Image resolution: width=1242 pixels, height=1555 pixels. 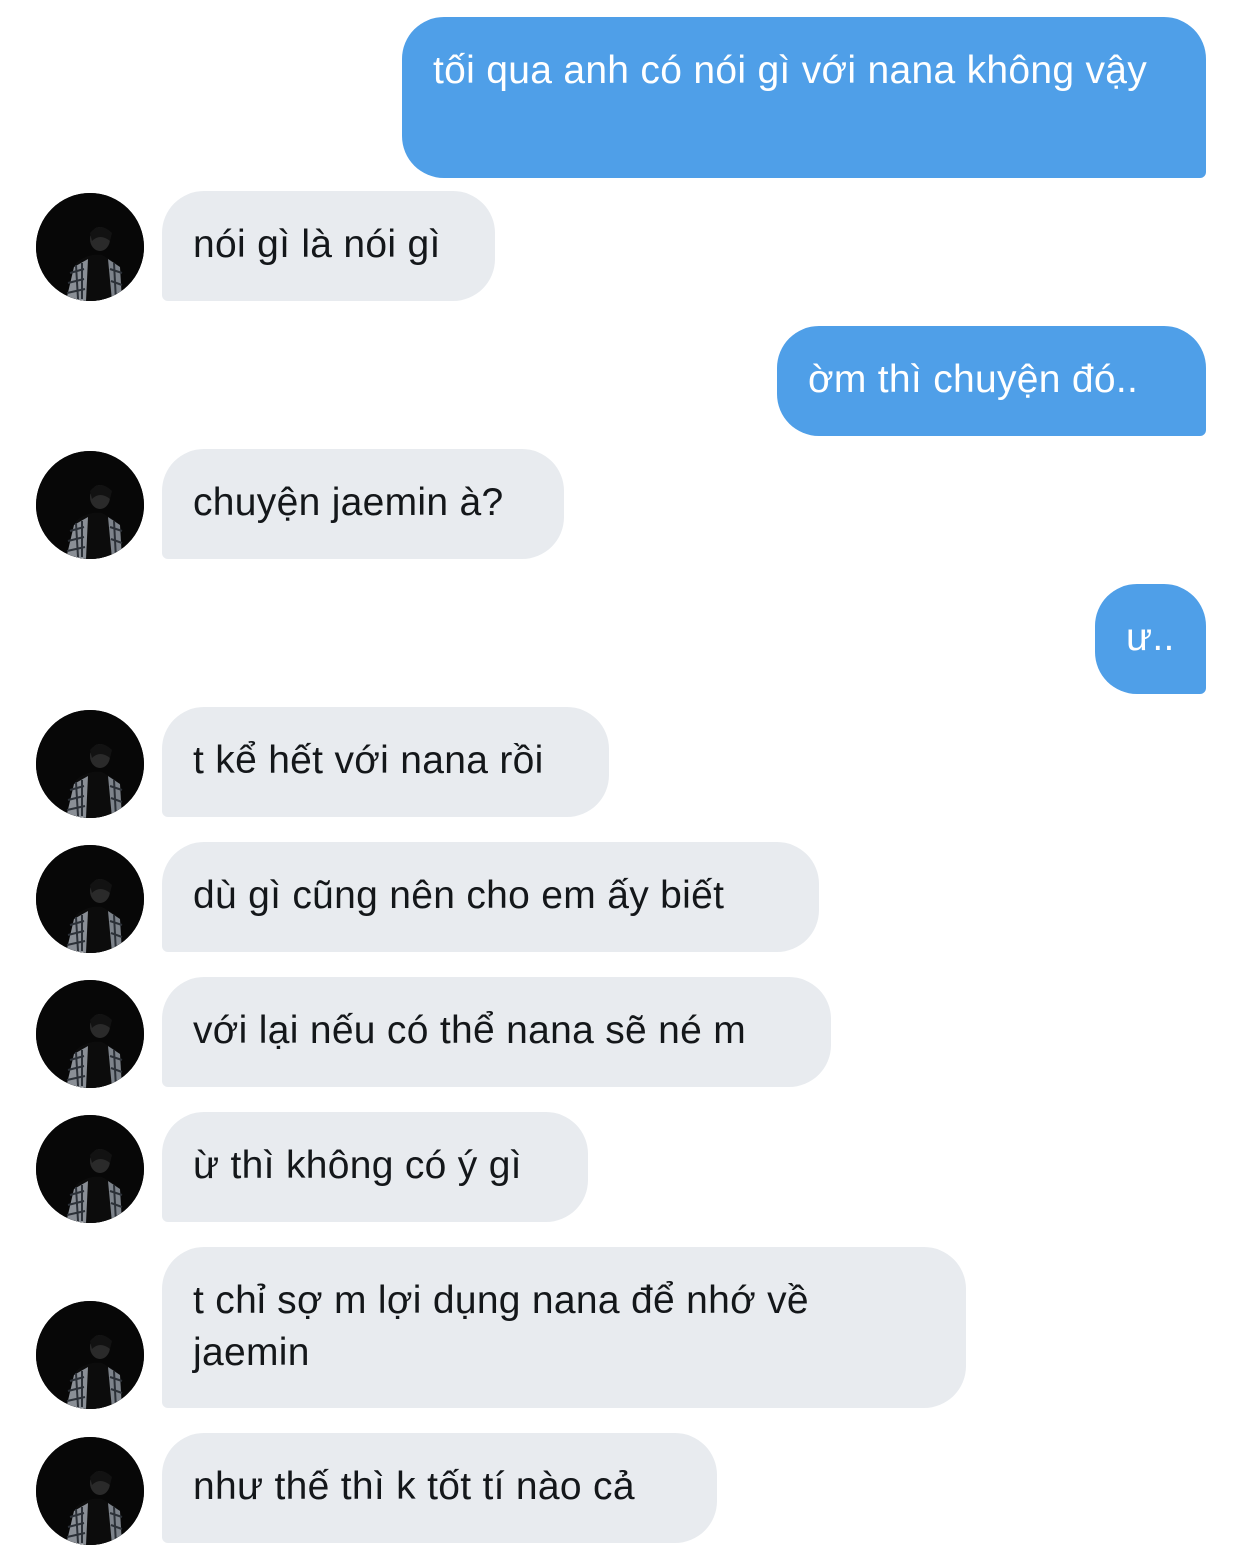 What do you see at coordinates (790, 70) in the screenshot?
I see `message-text: tối qua anh có nói gì với nana không vậy` at bounding box center [790, 70].